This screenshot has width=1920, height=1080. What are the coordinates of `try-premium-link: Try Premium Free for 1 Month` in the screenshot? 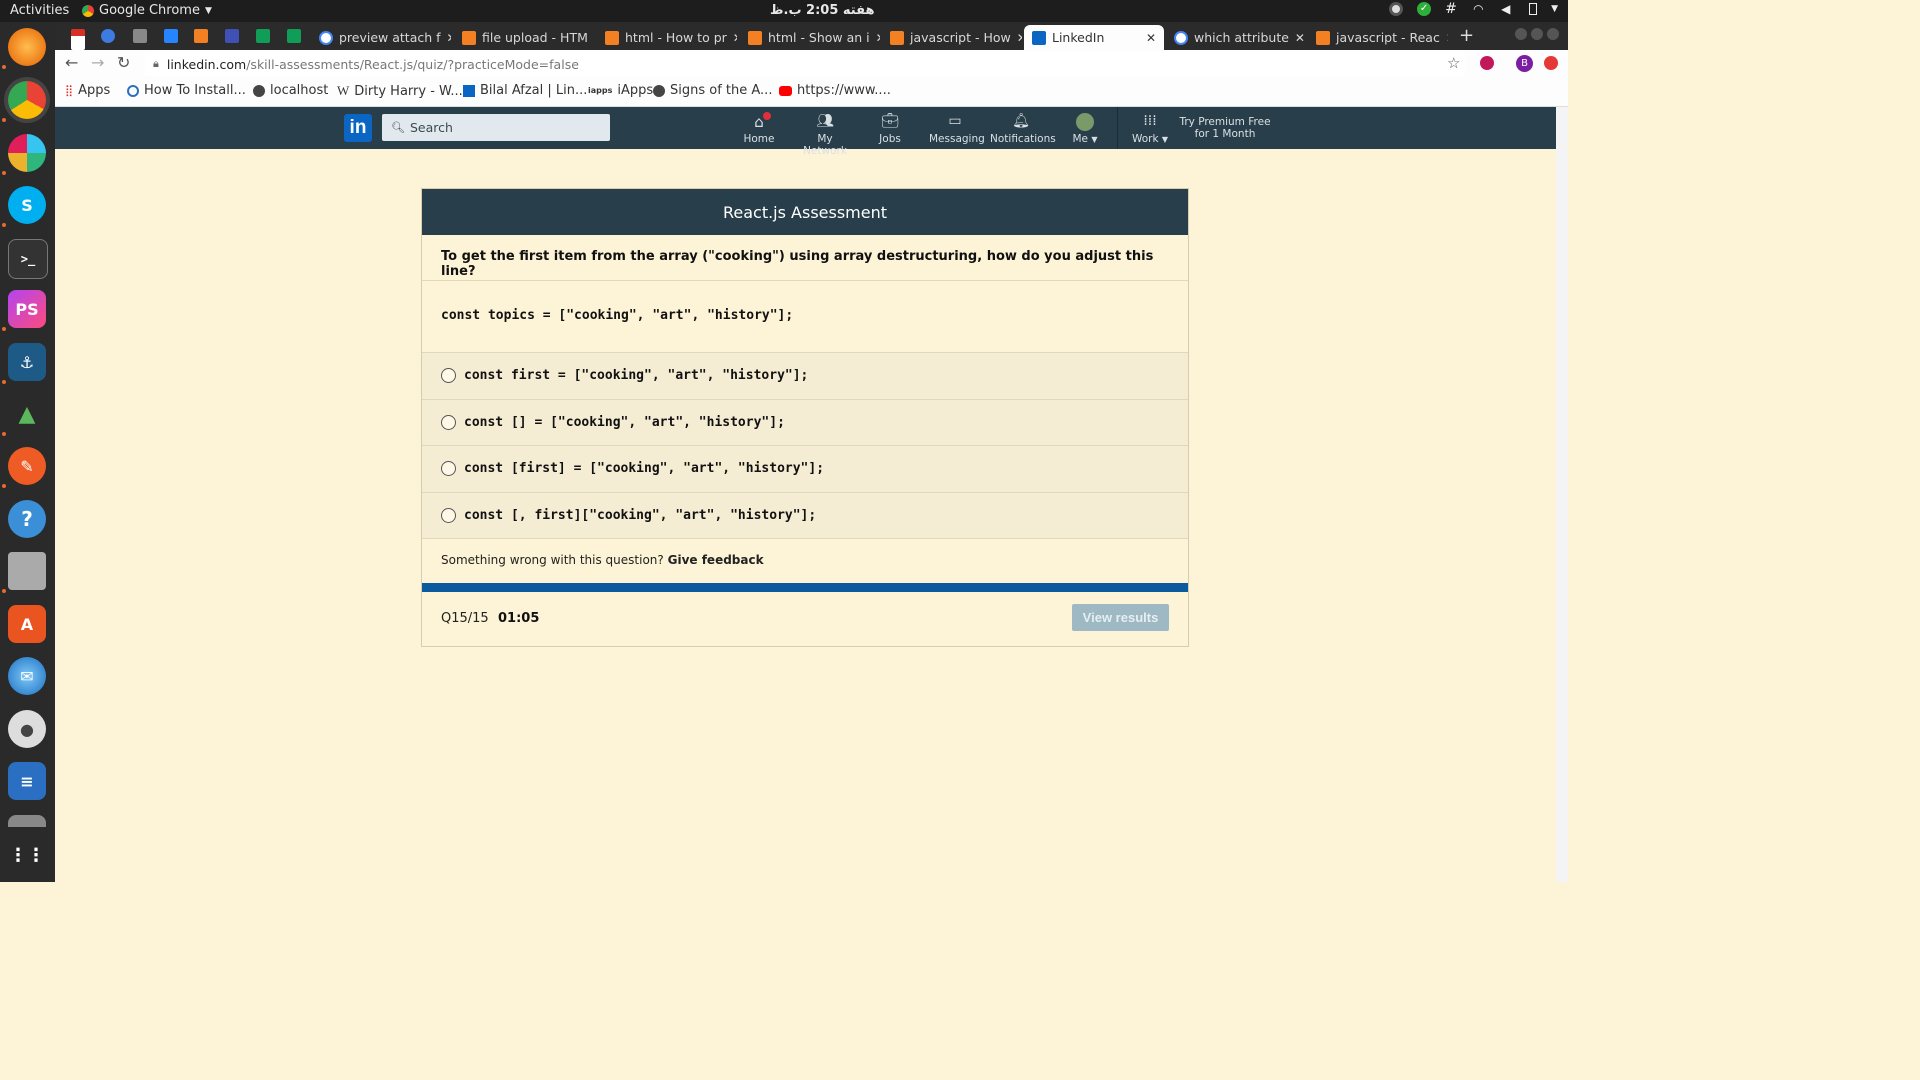 It's located at (1225, 128).